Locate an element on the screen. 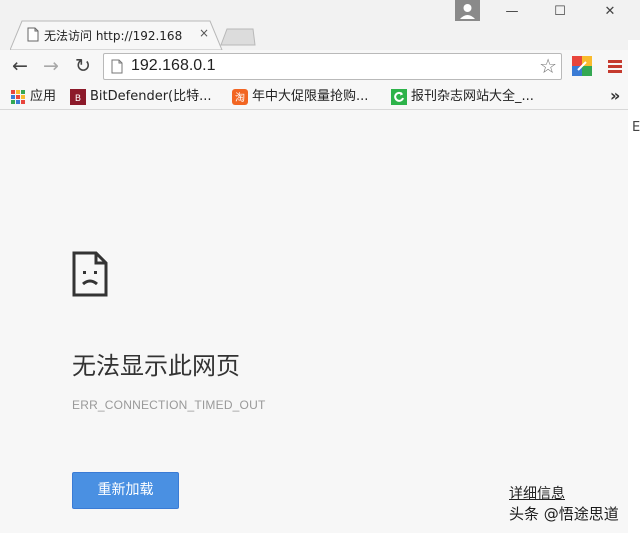  svg-text: B is located at coordinates (78, 99).